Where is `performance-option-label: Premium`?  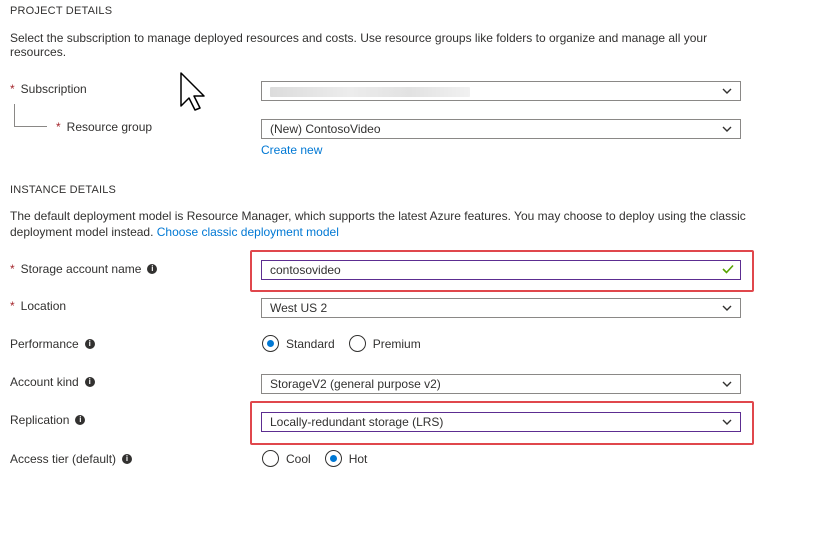
performance-option-label: Premium is located at coordinates (396, 343).